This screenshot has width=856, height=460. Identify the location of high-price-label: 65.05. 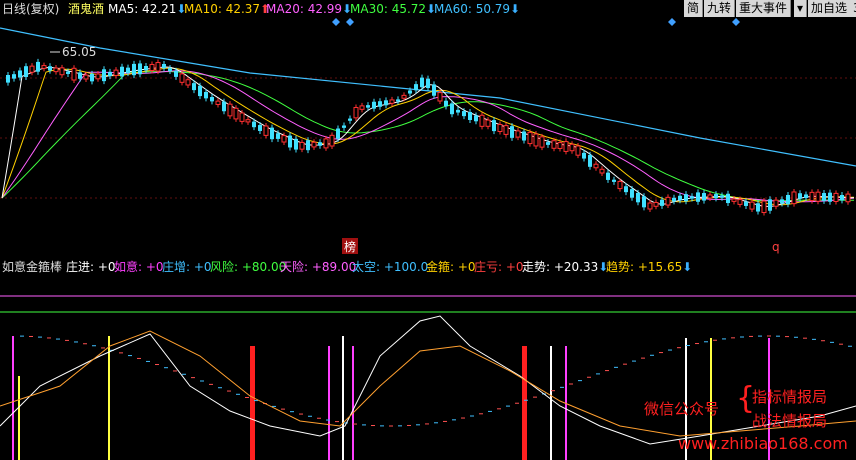
(79, 52).